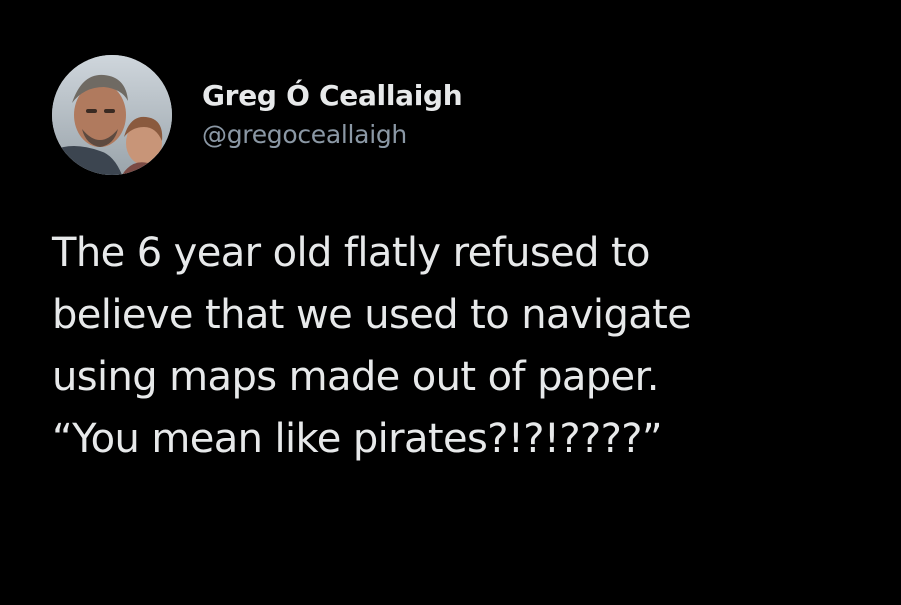 This screenshot has width=901, height=605. Describe the element at coordinates (332, 96) in the screenshot. I see `author-display-name: Greg Ó Ceallaigh` at that location.